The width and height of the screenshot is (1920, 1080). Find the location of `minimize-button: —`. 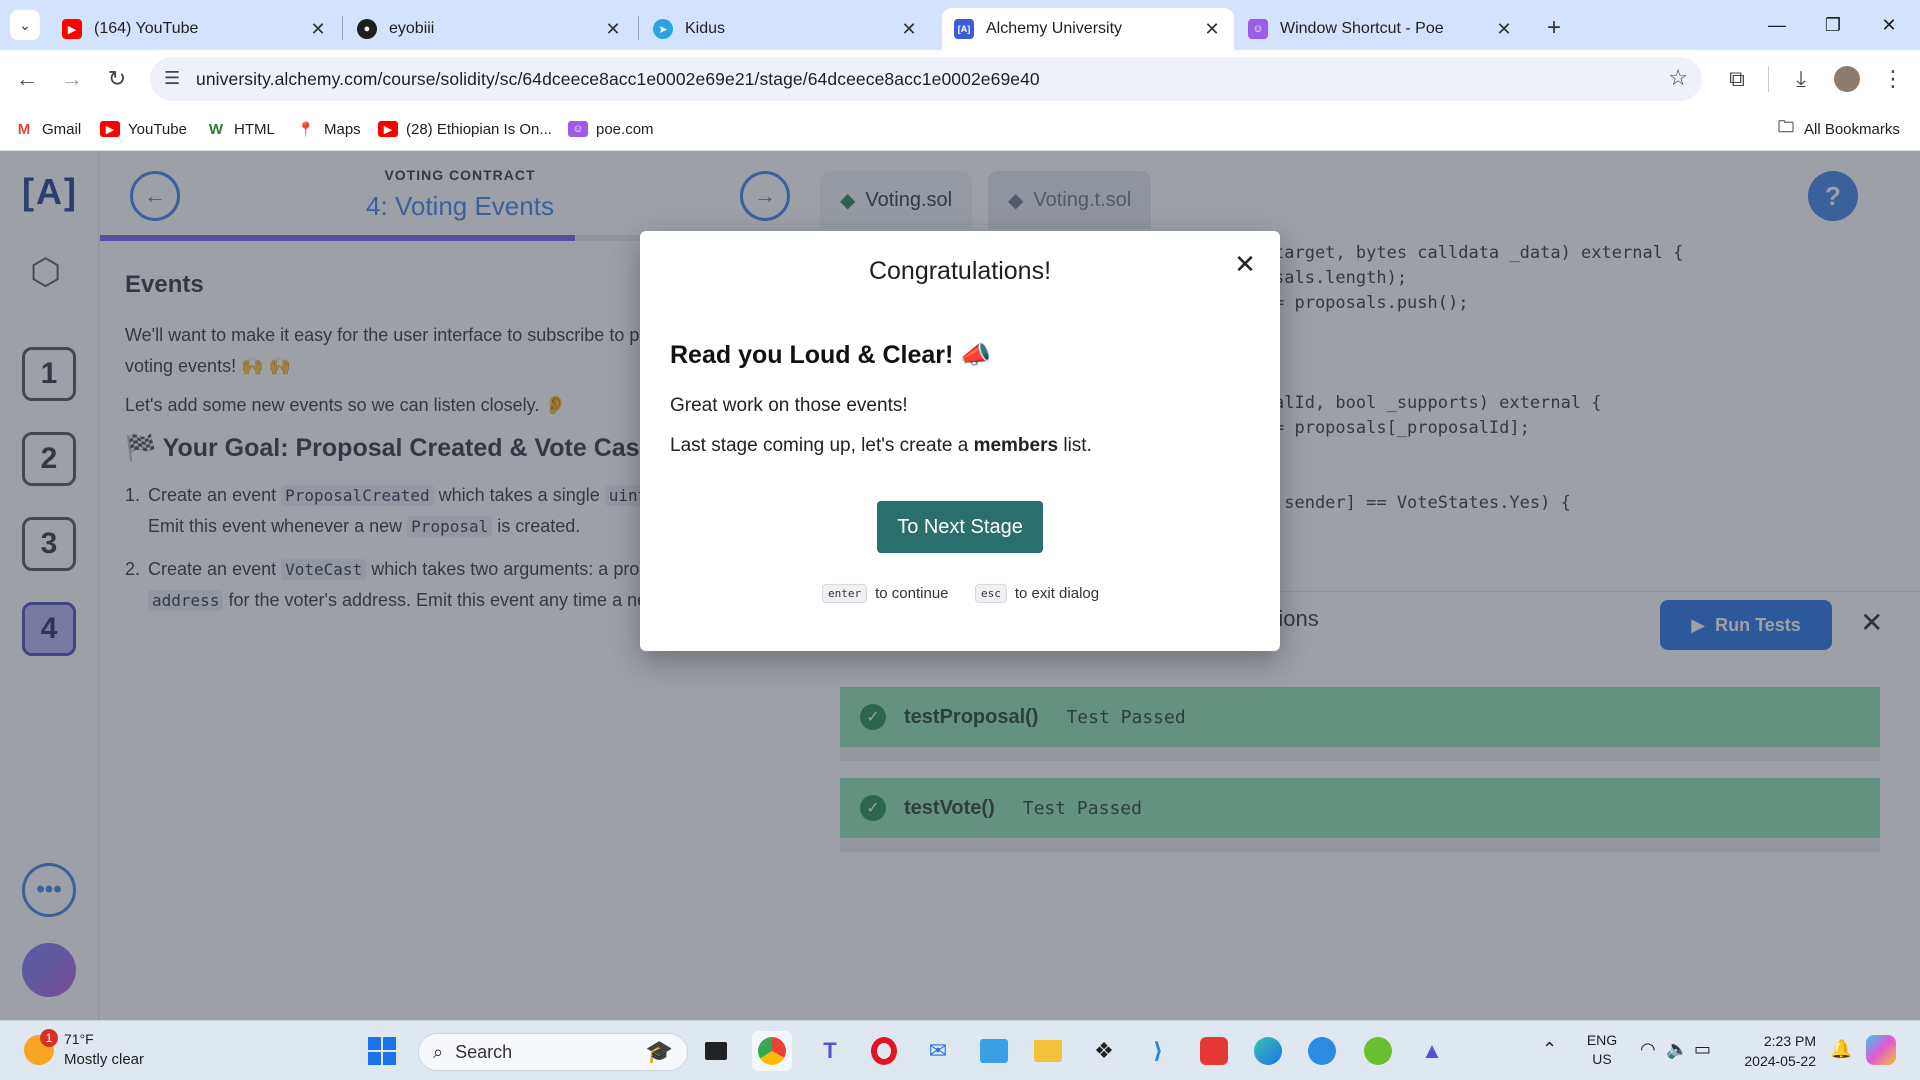

minimize-button: — is located at coordinates (1777, 25).